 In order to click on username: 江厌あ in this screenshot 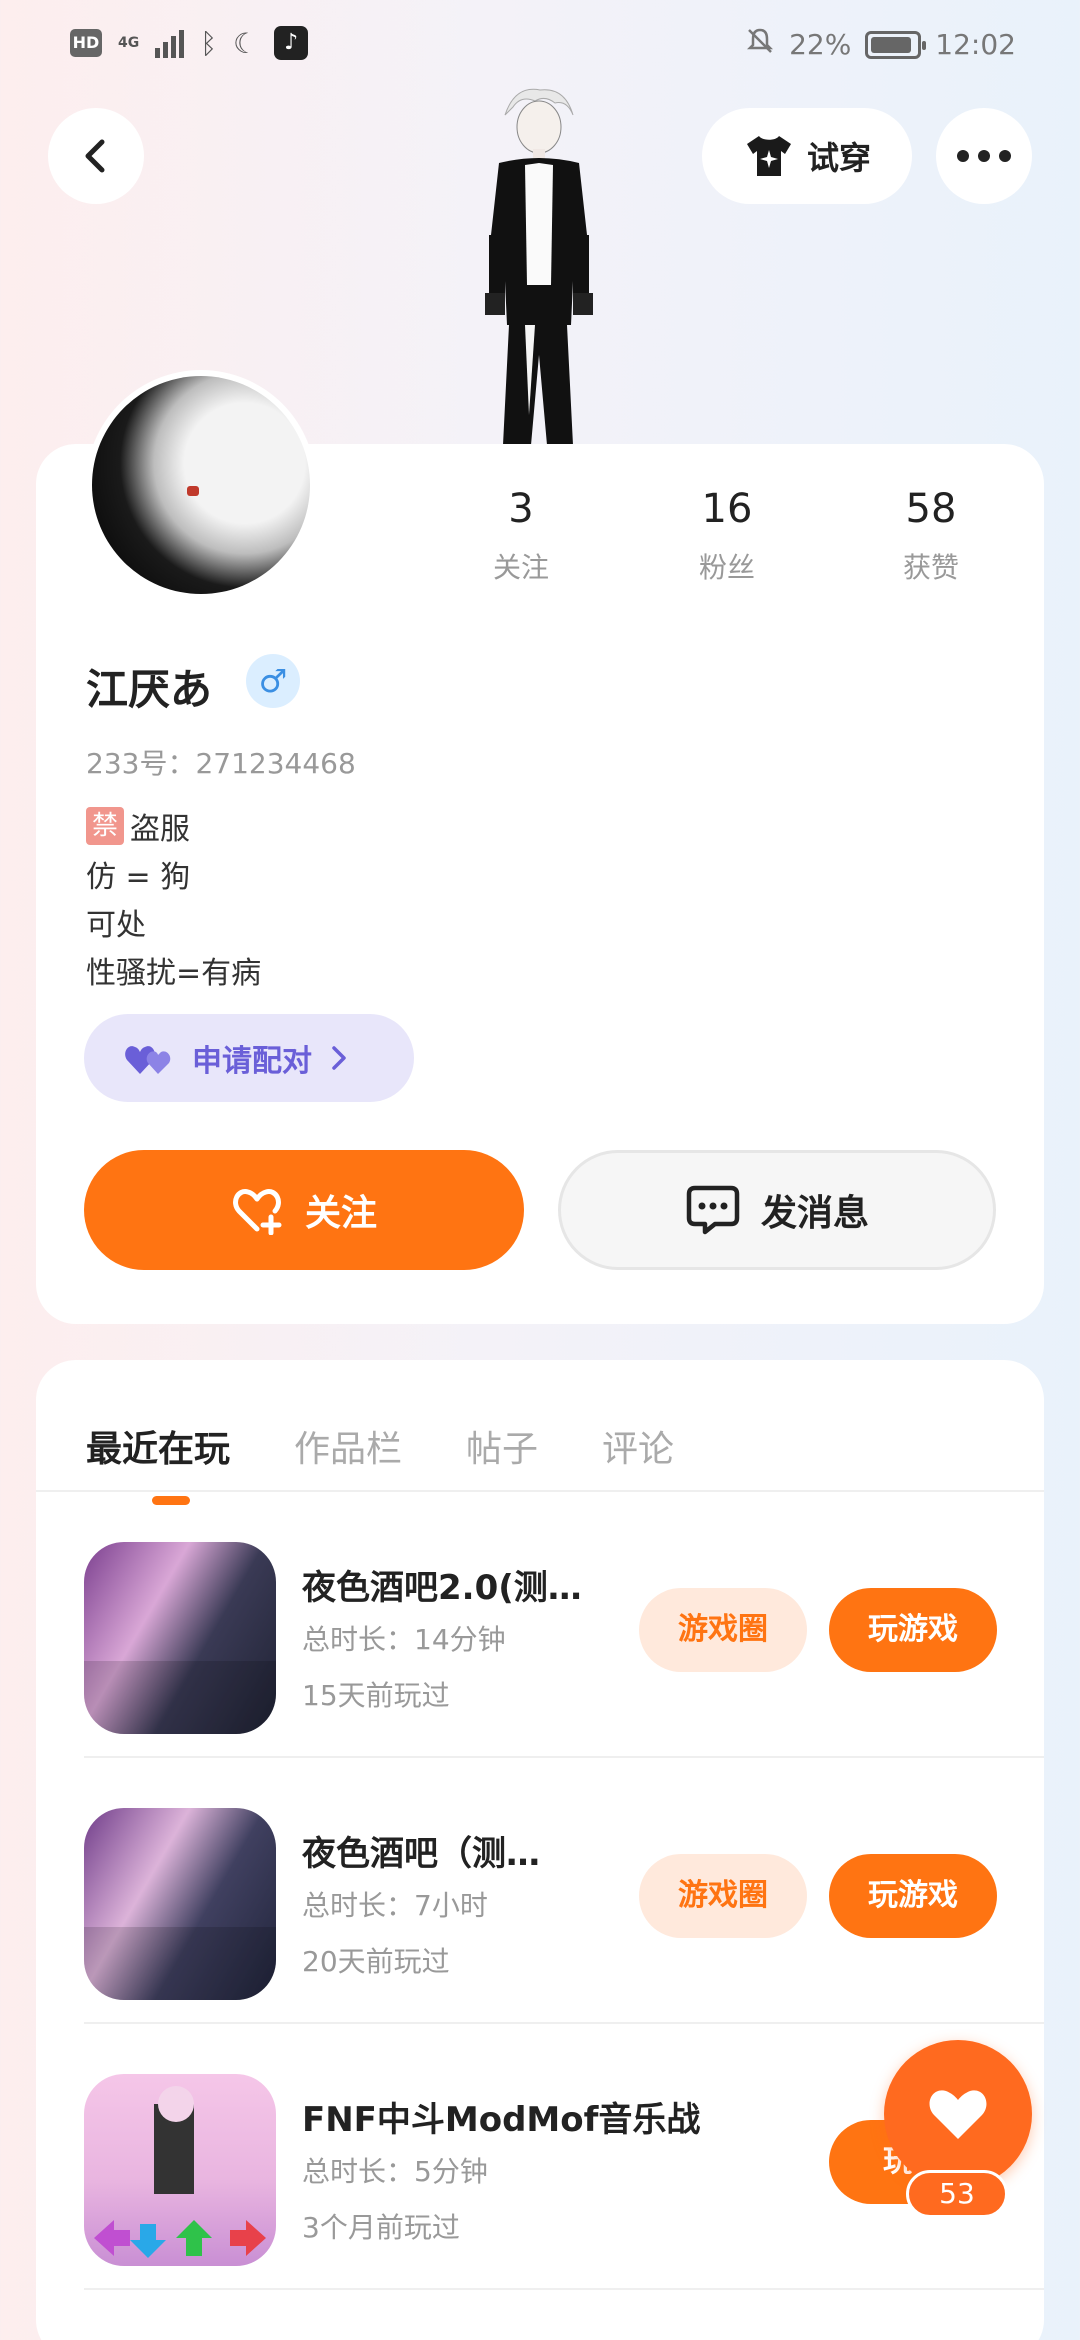, I will do `click(149, 689)`.